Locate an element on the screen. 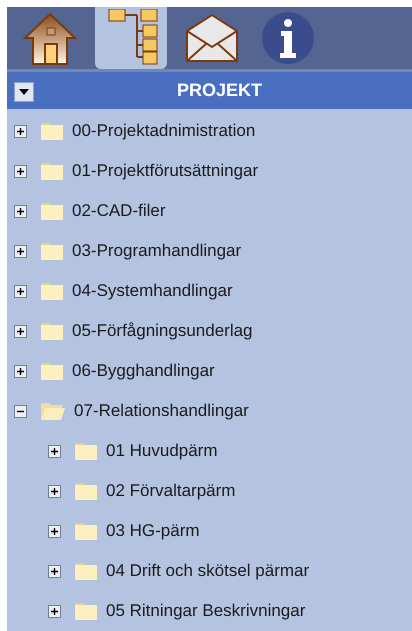 Image resolution: width=412 pixels, height=631 pixels. open-folder-icon is located at coordinates (53, 411).